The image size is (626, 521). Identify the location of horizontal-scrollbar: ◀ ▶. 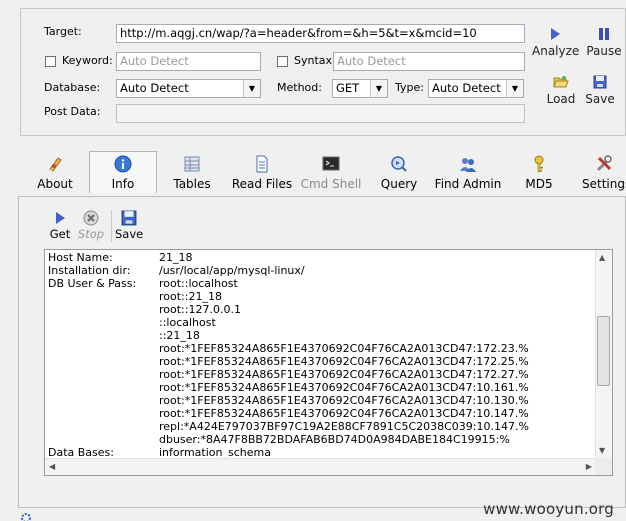
(320, 466).